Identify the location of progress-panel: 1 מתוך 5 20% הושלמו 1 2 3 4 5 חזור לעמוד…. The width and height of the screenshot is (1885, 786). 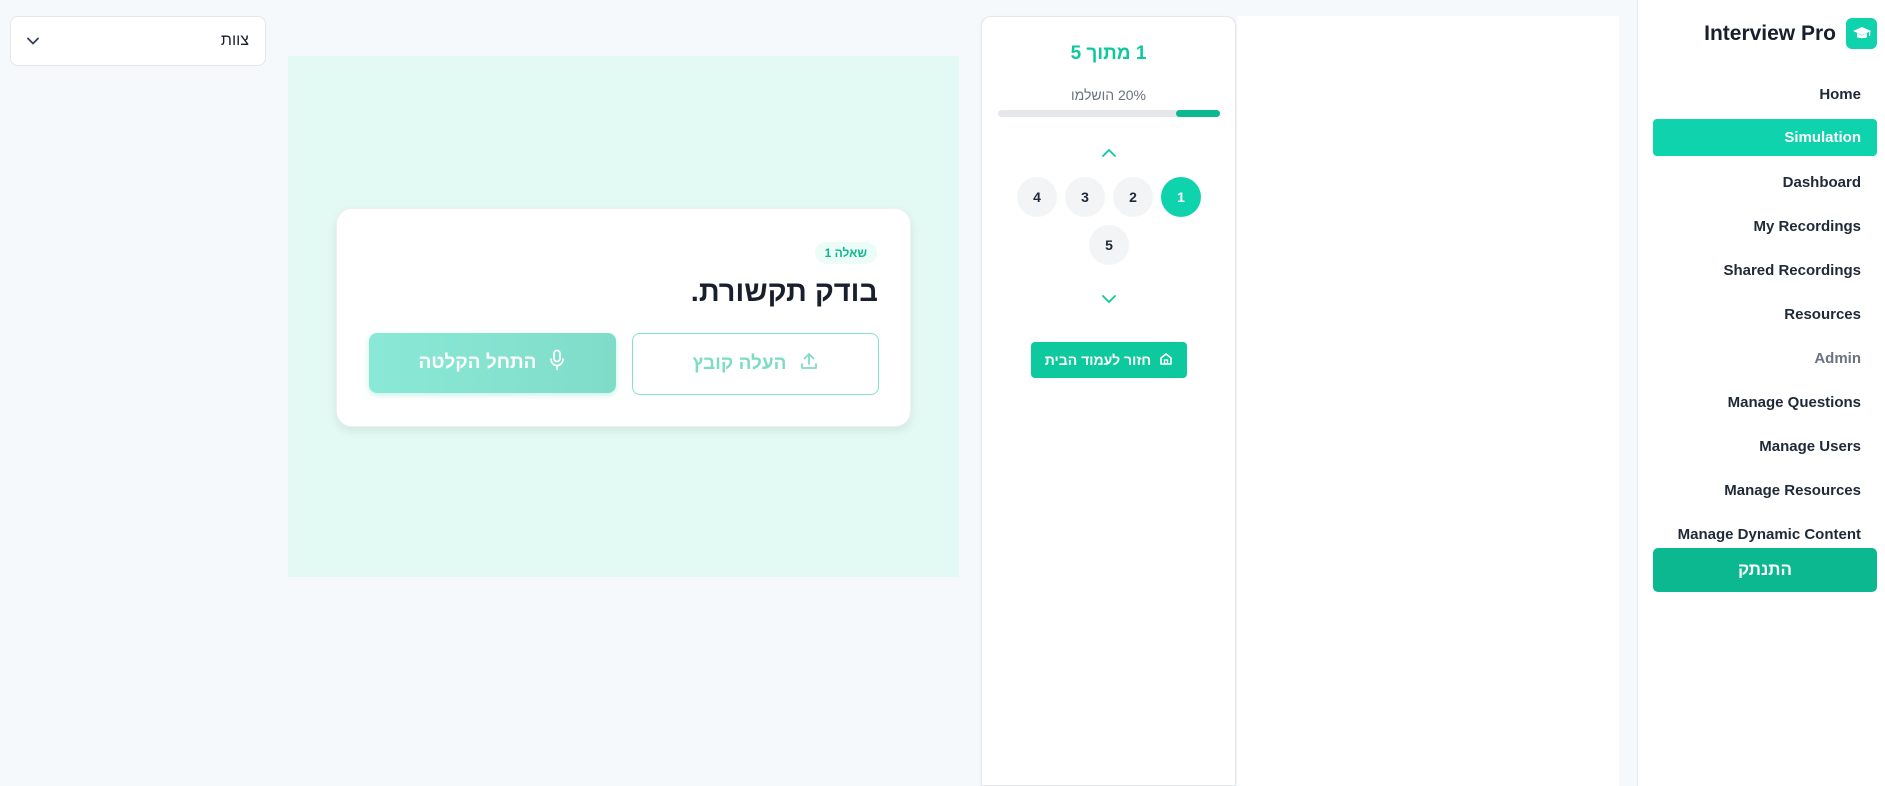
(1108, 401).